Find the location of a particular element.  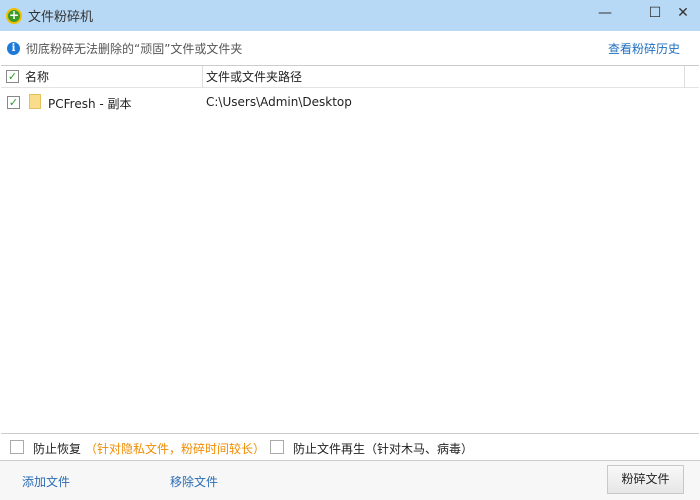

minimize-button: — is located at coordinates (605, 13).